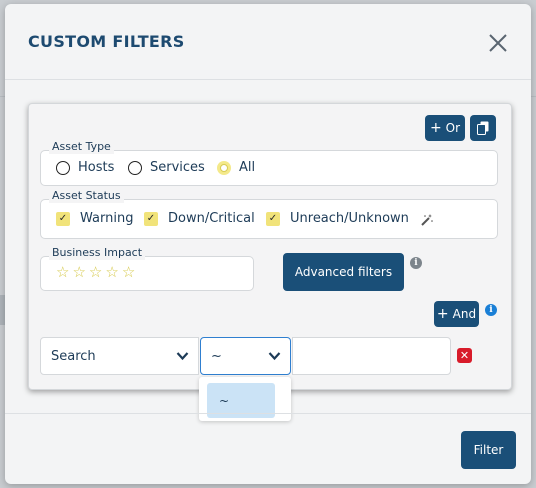 Image resolution: width=536 pixels, height=488 pixels. What do you see at coordinates (224, 167) in the screenshot?
I see `radio-button-selected` at bounding box center [224, 167].